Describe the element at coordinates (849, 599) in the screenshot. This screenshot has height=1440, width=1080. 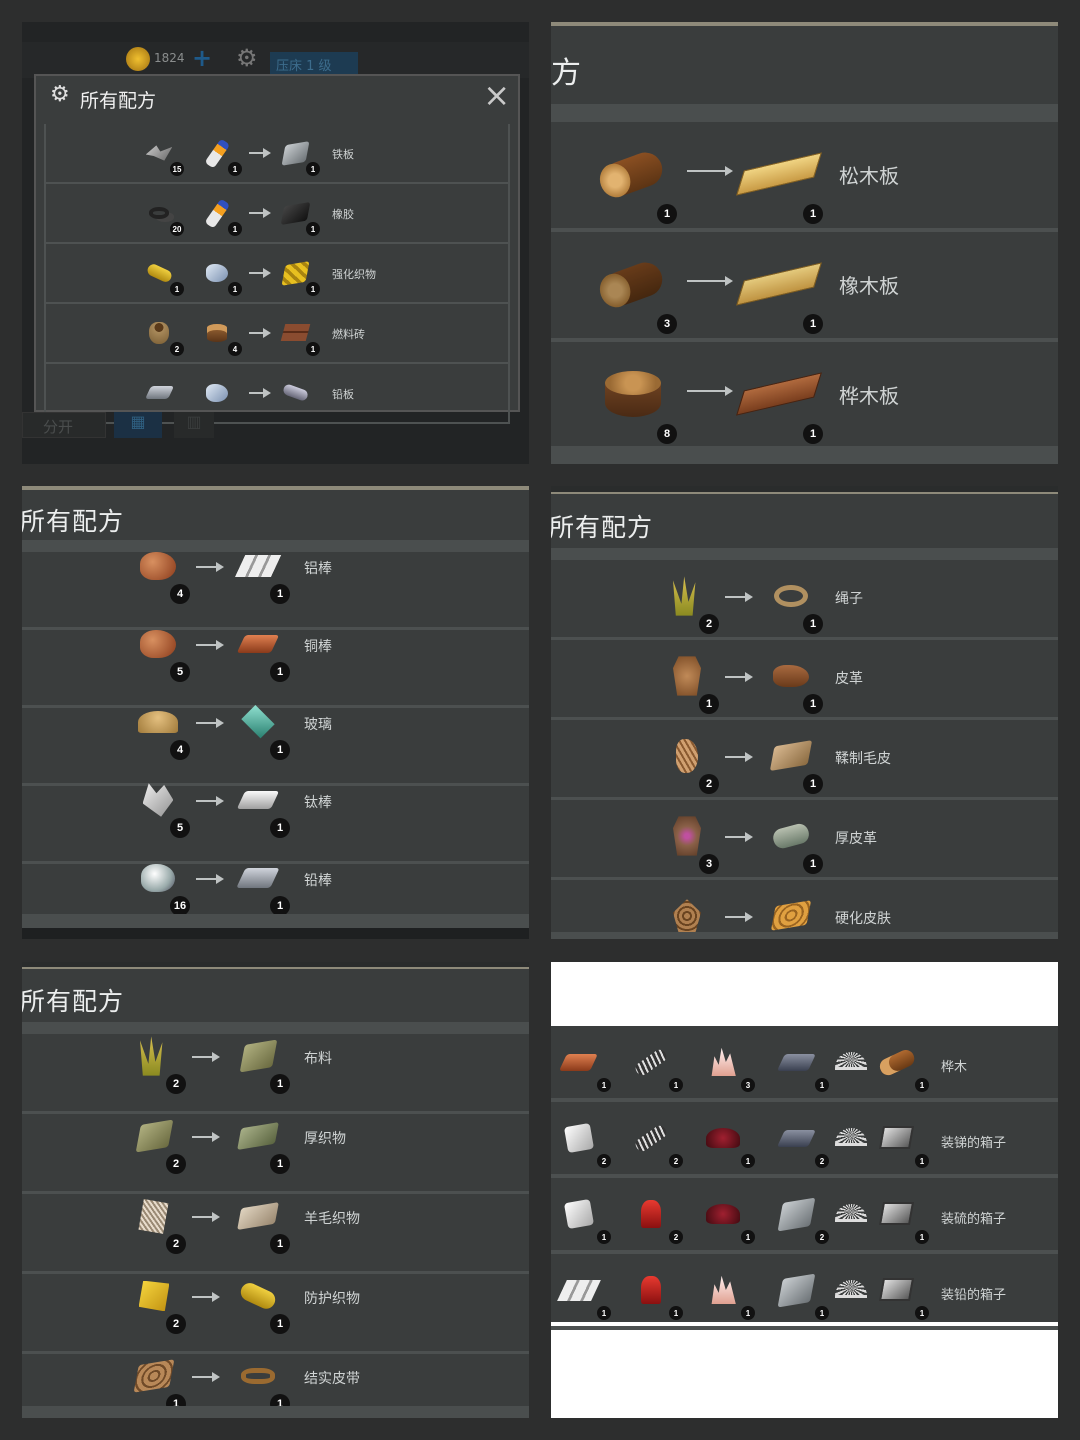
I see `recipe-output-label: 绳子` at that location.